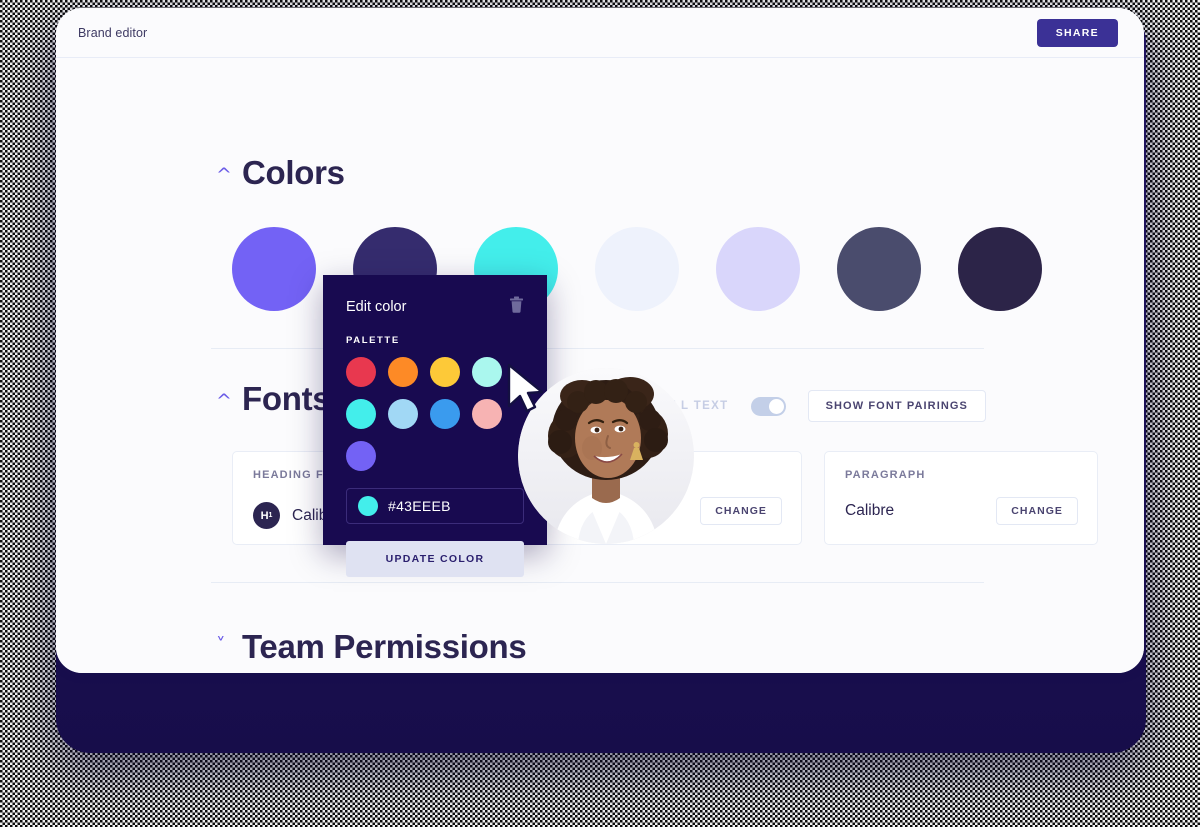  Describe the element at coordinates (376, 307) in the screenshot. I see `popup-title: Edit color` at that location.